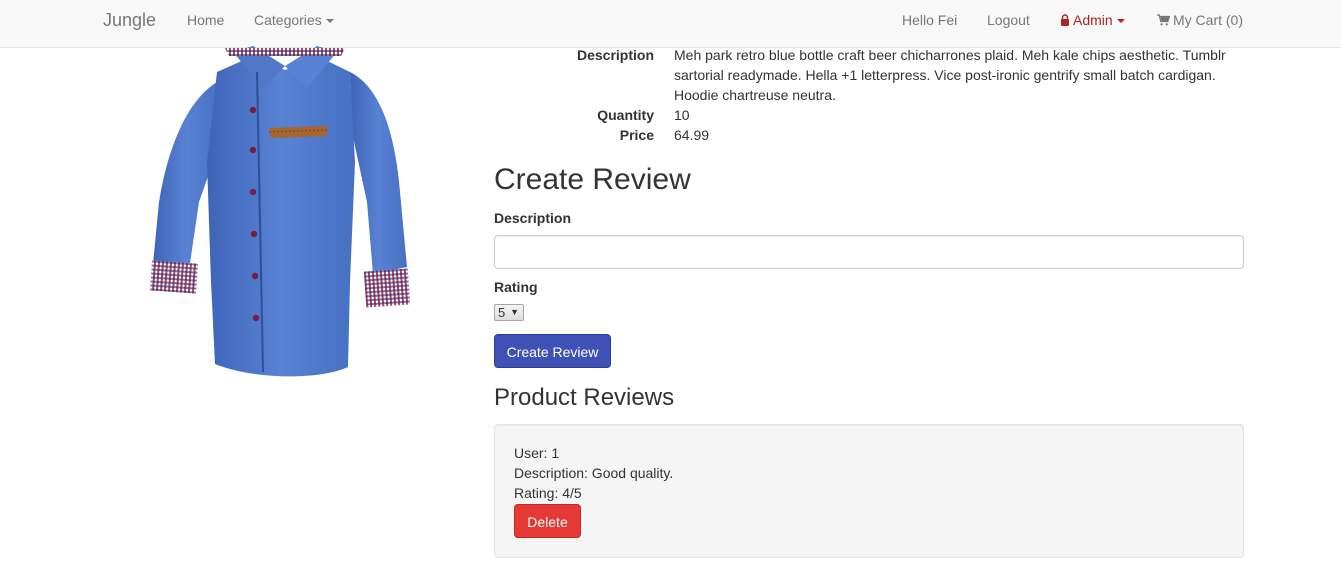 The width and height of the screenshot is (1341, 565). I want to click on admin-label: Admin, so click(1093, 20).